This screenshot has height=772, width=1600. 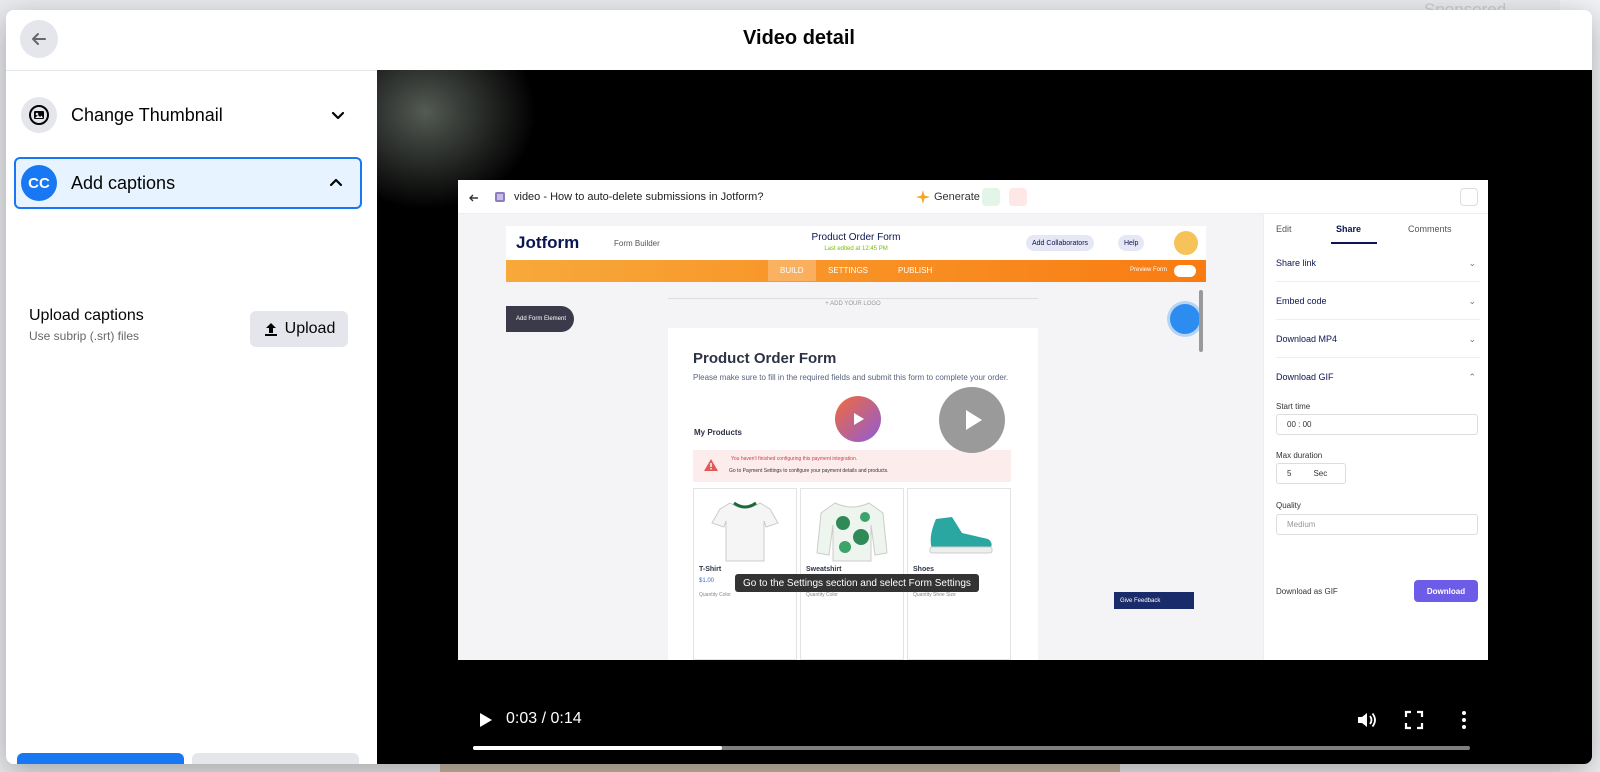 I want to click on quality-select: Medium, so click(x=1377, y=524).